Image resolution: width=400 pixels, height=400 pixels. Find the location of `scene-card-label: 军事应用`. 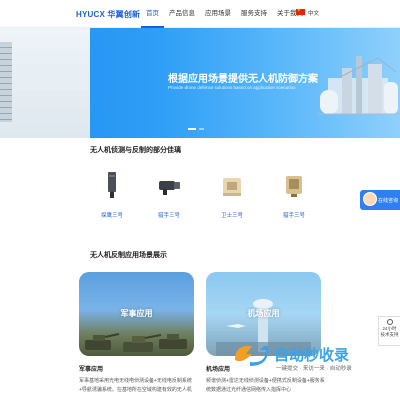

scene-card-label: 军事应用 is located at coordinates (136, 313).